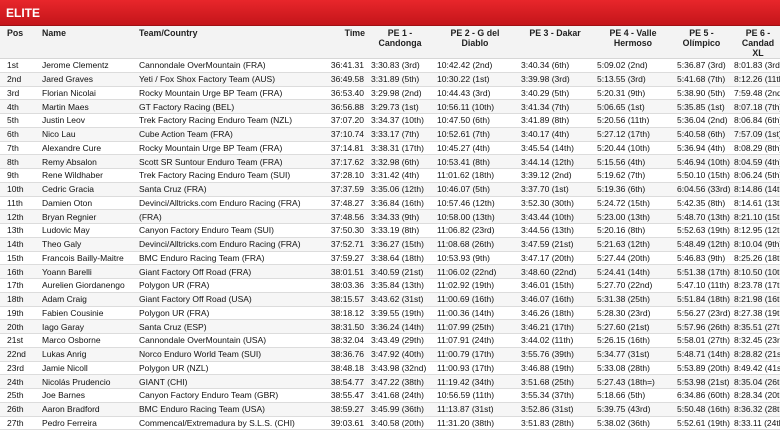 Image resolution: width=780 pixels, height=433 pixels. I want to click on cell-team: GIANT (CHI), so click(223, 381).